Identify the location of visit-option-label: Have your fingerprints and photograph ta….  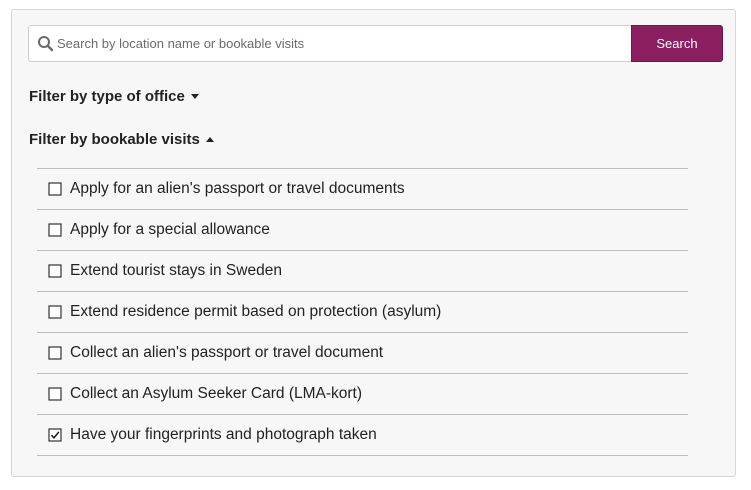
(223, 434).